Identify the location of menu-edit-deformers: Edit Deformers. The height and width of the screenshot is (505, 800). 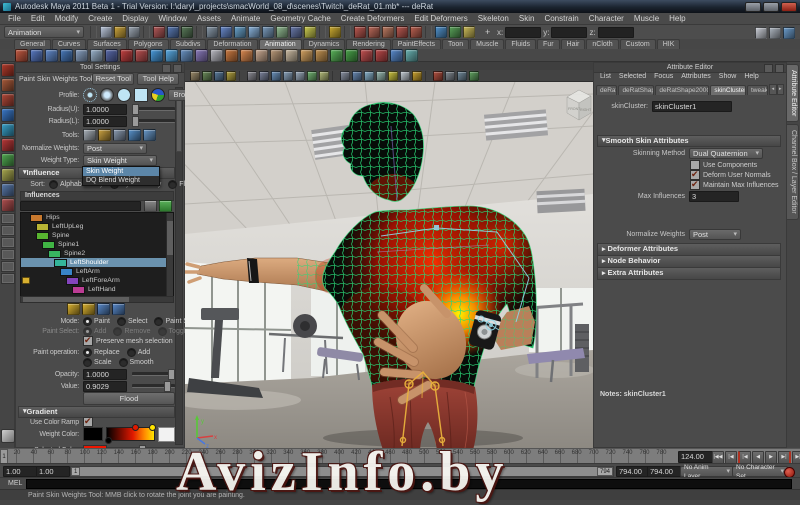
(440, 18).